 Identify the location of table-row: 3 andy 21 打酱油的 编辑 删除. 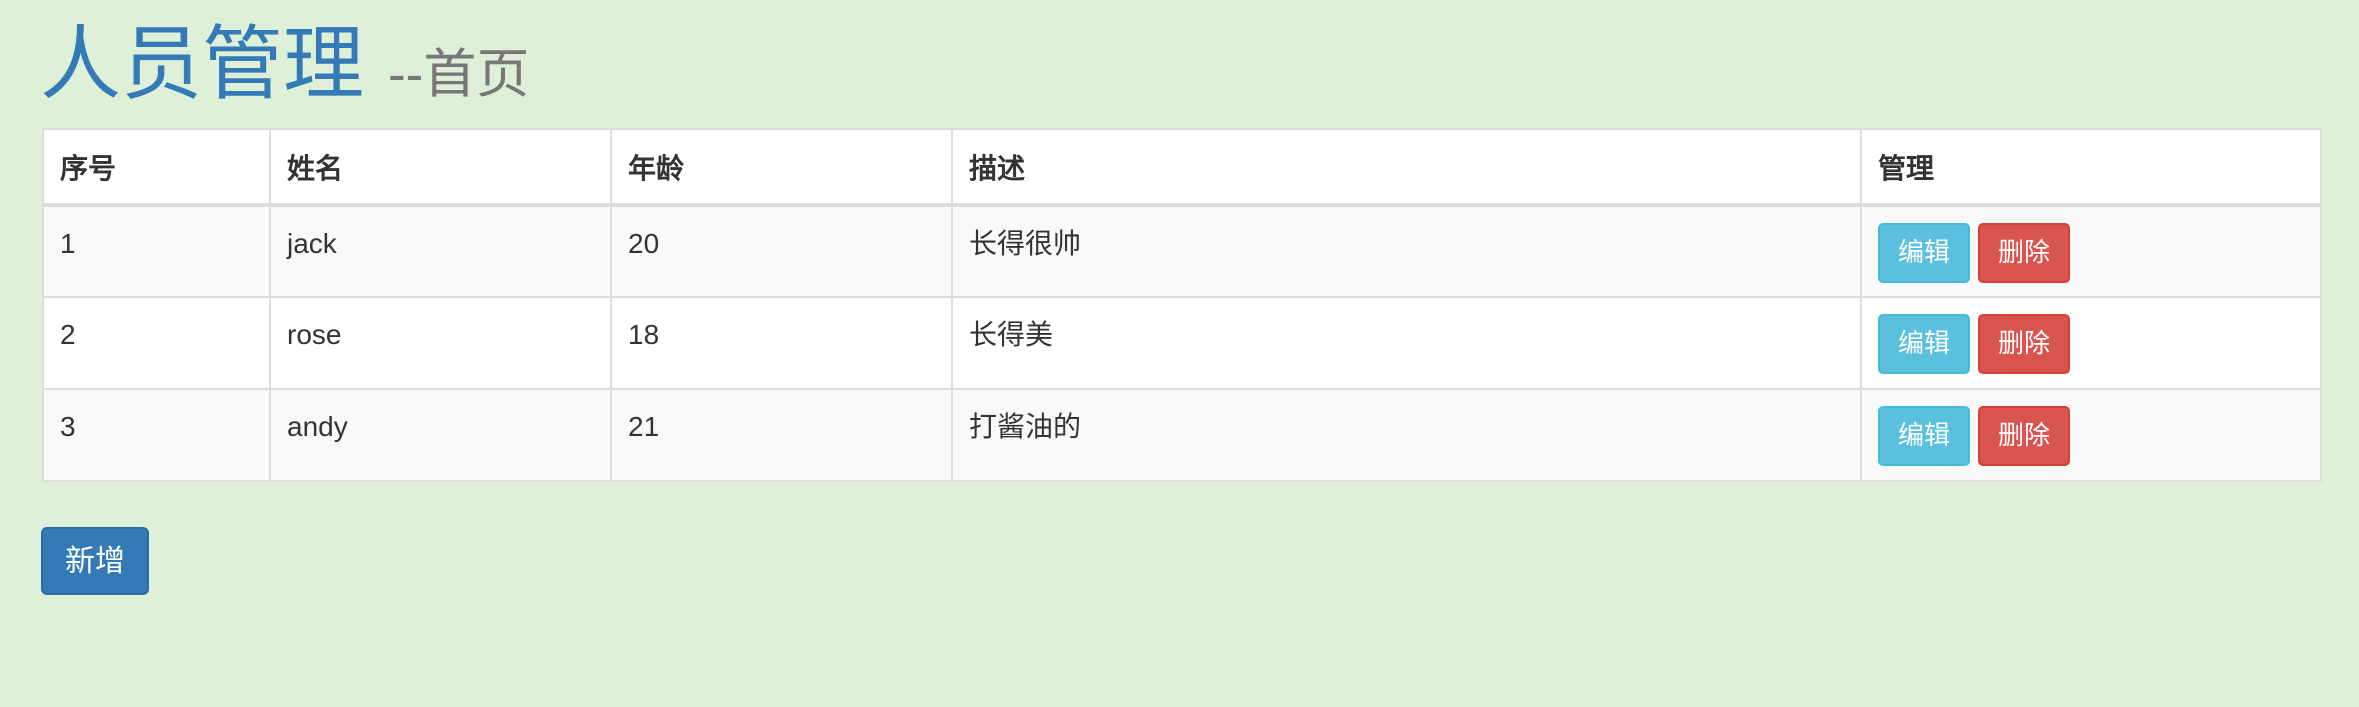
(1182, 435).